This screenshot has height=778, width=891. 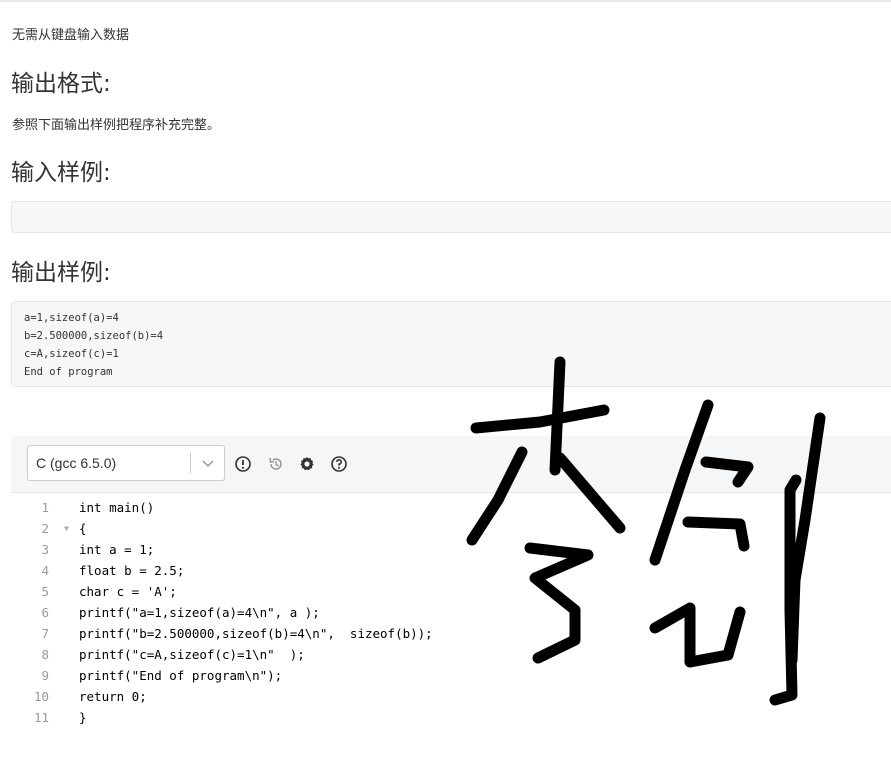 What do you see at coordinates (113, 696) in the screenshot?
I see `code-line-text: return 0;` at bounding box center [113, 696].